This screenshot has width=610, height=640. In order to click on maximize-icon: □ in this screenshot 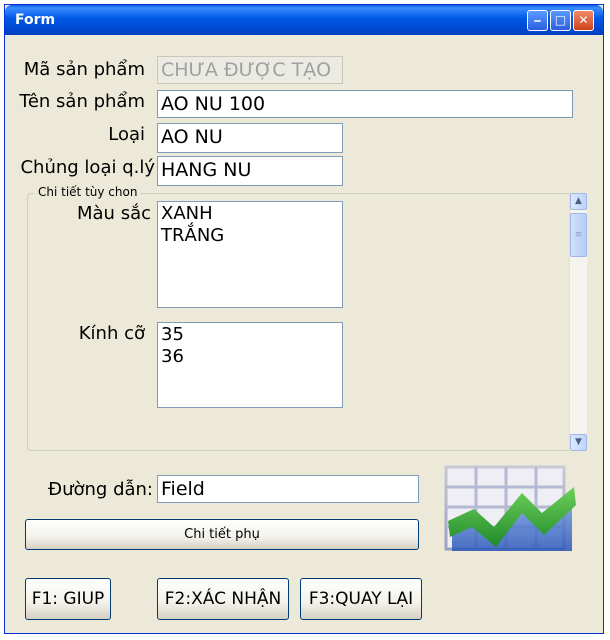, I will do `click(560, 20)`.